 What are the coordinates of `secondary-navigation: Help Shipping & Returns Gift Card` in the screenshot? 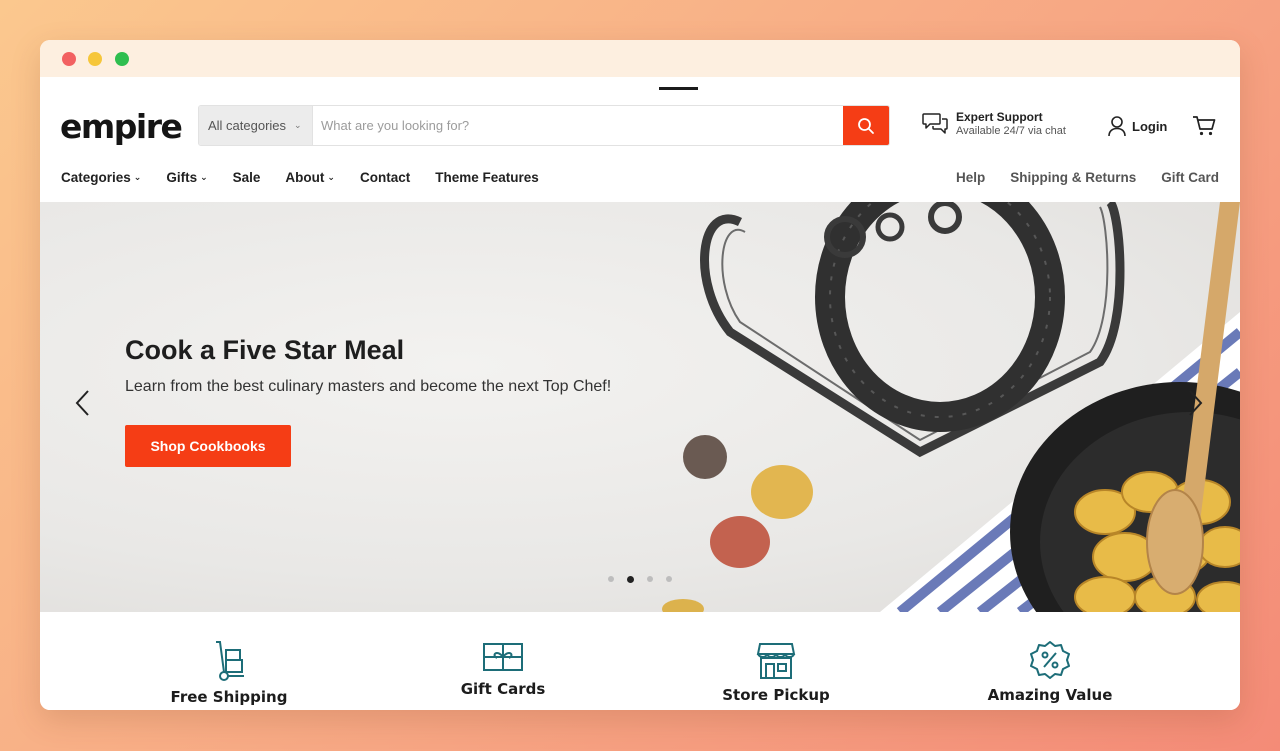 It's located at (1075, 177).